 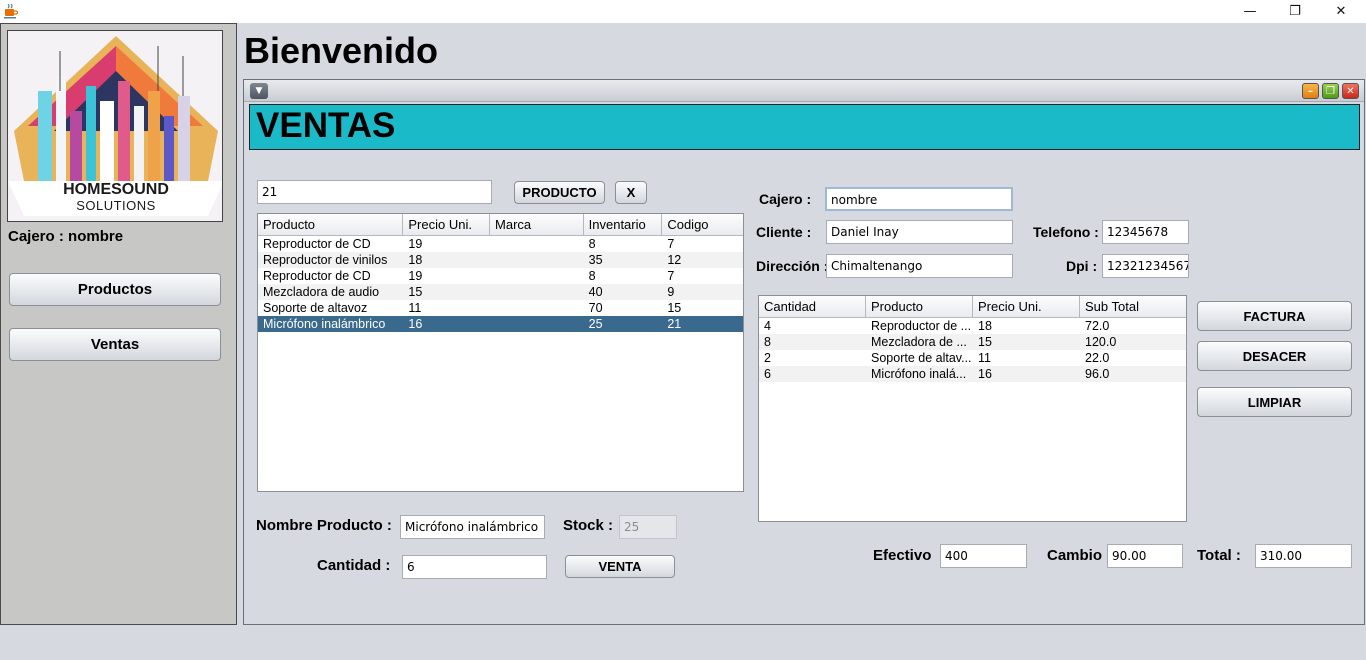 What do you see at coordinates (983, 556) in the screenshot?
I see `efectivo-field: 400` at bounding box center [983, 556].